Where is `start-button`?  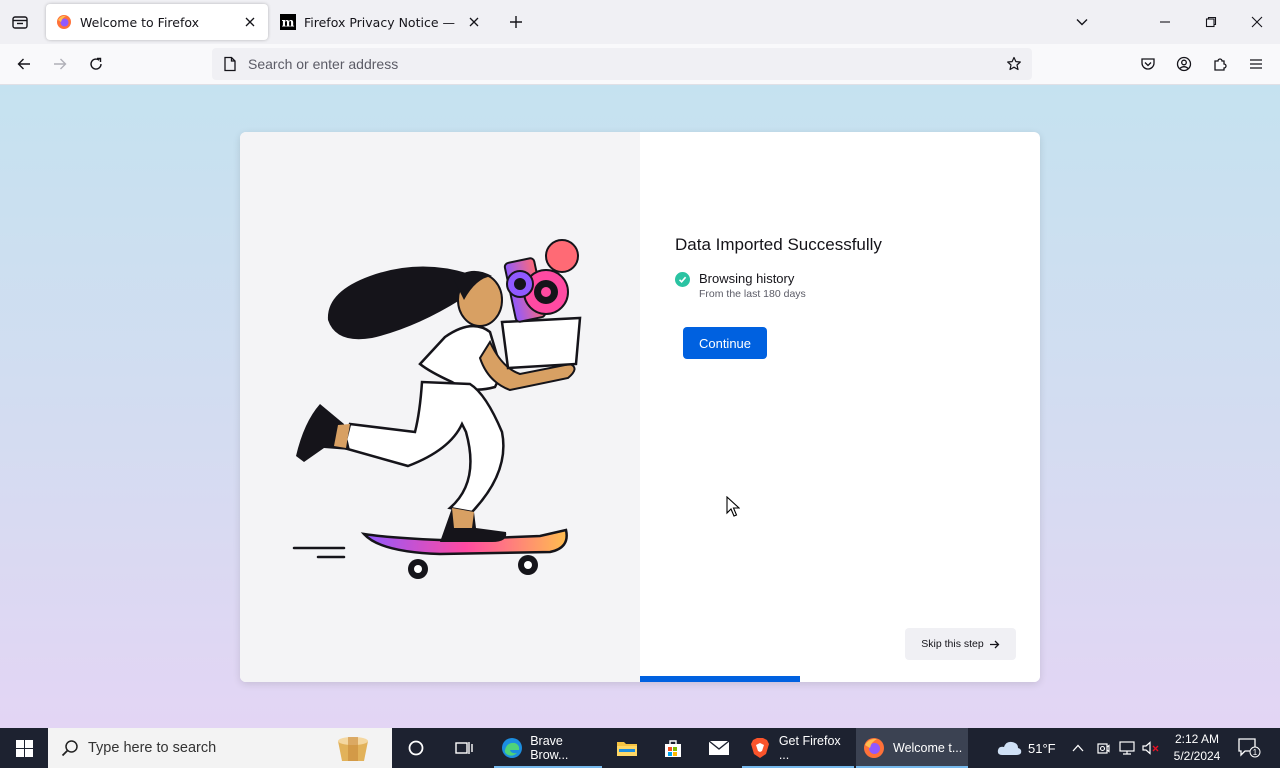 start-button is located at coordinates (24, 748).